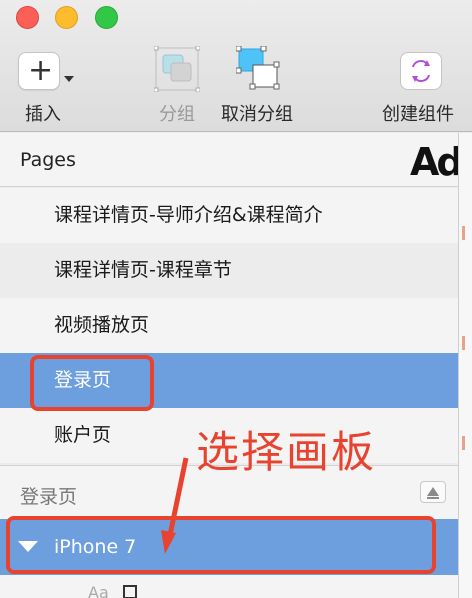 This screenshot has width=472, height=598. Describe the element at coordinates (175, 505) in the screenshot. I see `annotation-arrow-icon` at that location.